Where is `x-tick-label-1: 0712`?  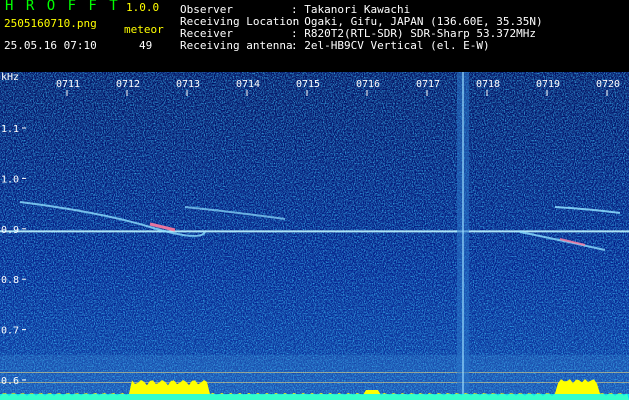 x-tick-label-1: 0712 is located at coordinates (128, 84).